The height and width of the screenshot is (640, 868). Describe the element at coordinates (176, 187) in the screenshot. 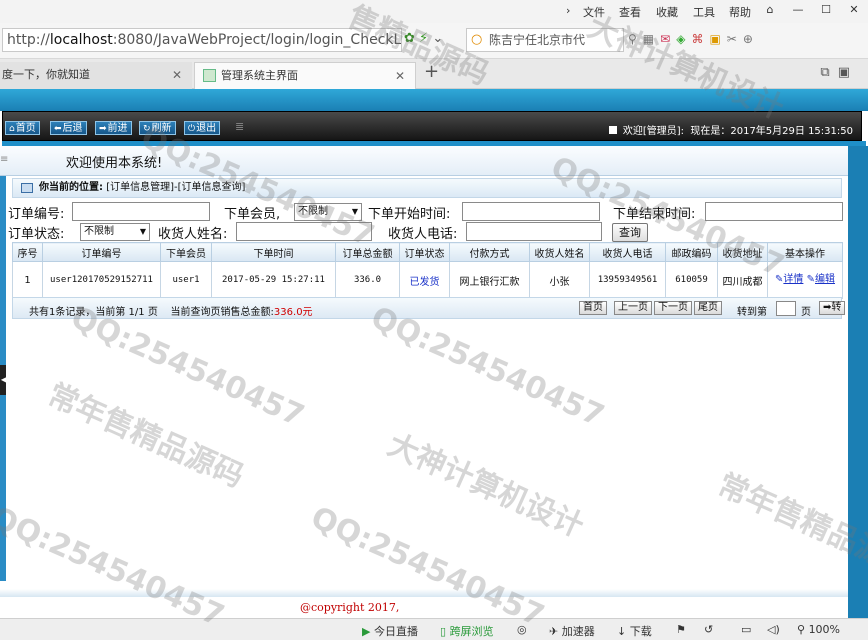

I see `breadcrumb-path: [订单信息管理]-[订单信息查询]` at that location.